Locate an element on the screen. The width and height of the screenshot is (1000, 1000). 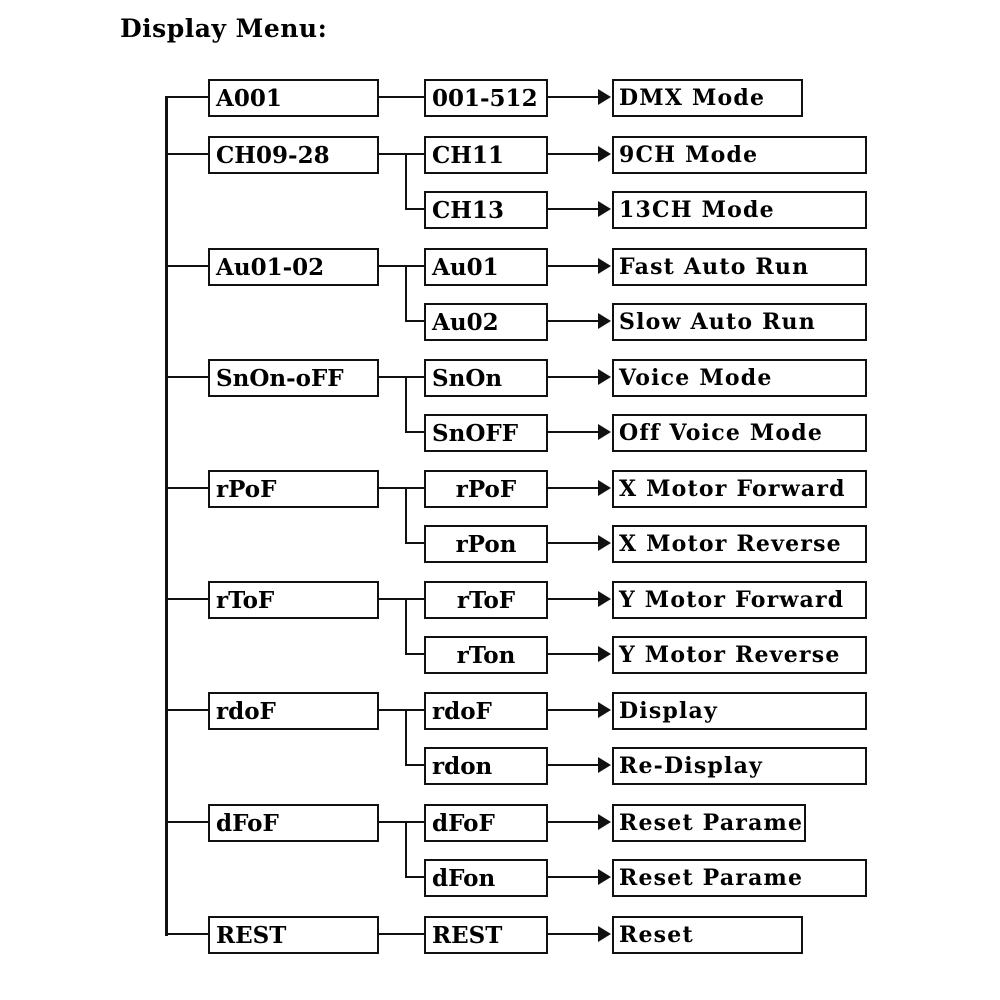
node-level2-dfon: dFon is located at coordinates (486, 878).